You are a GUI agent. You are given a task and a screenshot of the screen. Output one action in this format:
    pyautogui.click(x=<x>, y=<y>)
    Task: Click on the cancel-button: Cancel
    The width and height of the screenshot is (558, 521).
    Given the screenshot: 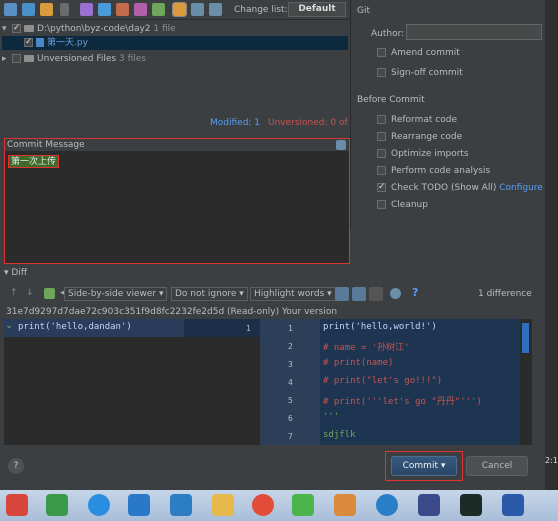 What is the action you would take?
    pyautogui.click(x=497, y=466)
    